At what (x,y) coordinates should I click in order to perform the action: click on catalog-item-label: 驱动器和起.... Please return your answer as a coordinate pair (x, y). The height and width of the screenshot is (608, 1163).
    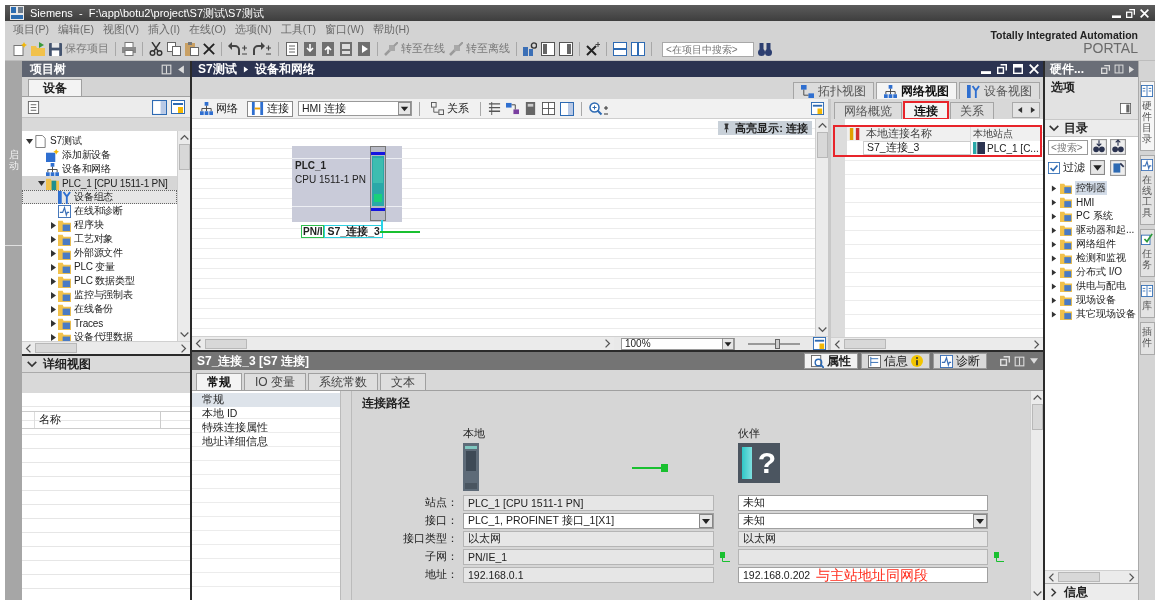
    Looking at the image, I should click on (1105, 230).